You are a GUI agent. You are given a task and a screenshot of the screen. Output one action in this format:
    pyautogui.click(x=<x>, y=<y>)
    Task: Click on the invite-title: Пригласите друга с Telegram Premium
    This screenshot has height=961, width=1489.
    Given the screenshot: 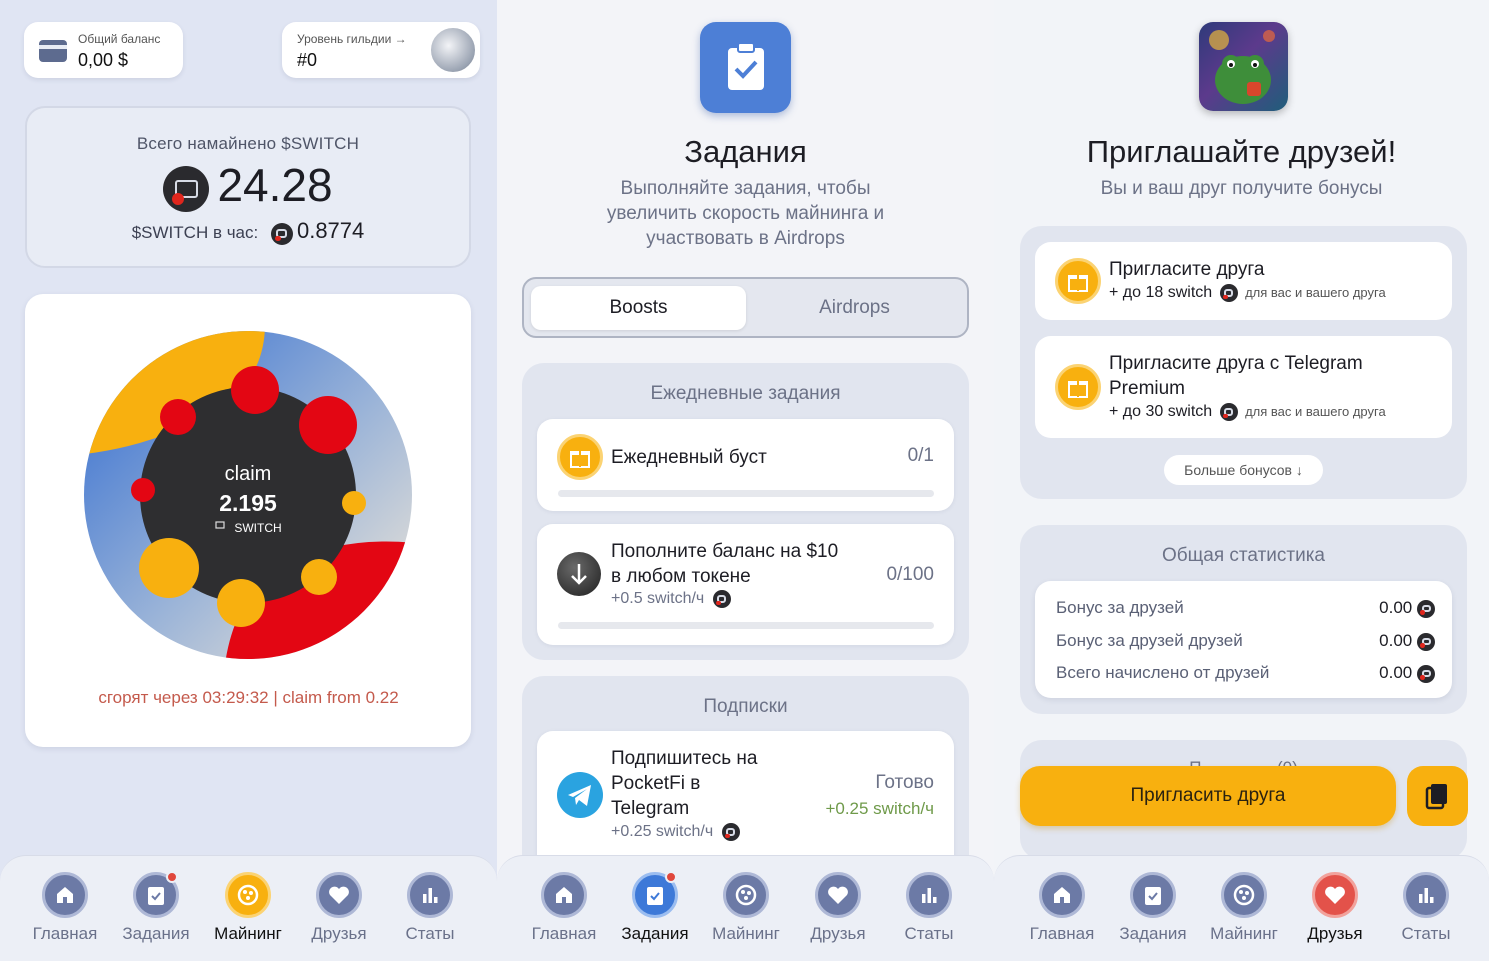 What is the action you would take?
    pyautogui.click(x=1236, y=376)
    